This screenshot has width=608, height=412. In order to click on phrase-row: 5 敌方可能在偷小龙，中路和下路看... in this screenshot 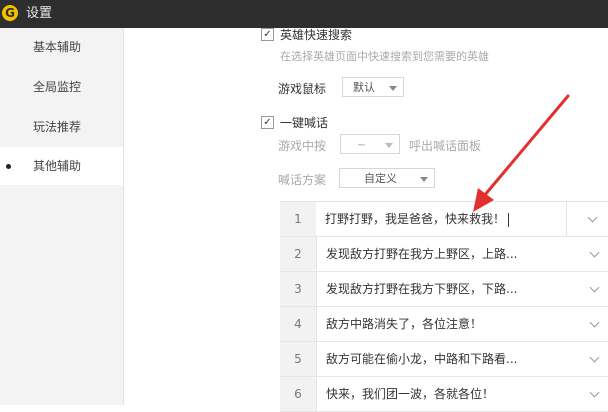, I will do `click(444, 359)`.